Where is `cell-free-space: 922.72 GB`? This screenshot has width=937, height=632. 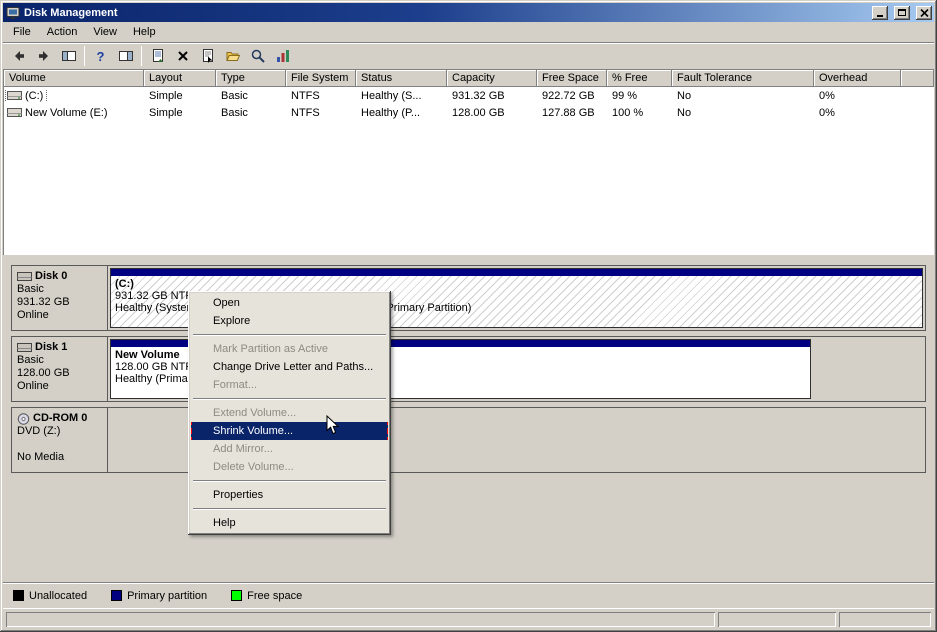
cell-free-space: 922.72 GB is located at coordinates (568, 95).